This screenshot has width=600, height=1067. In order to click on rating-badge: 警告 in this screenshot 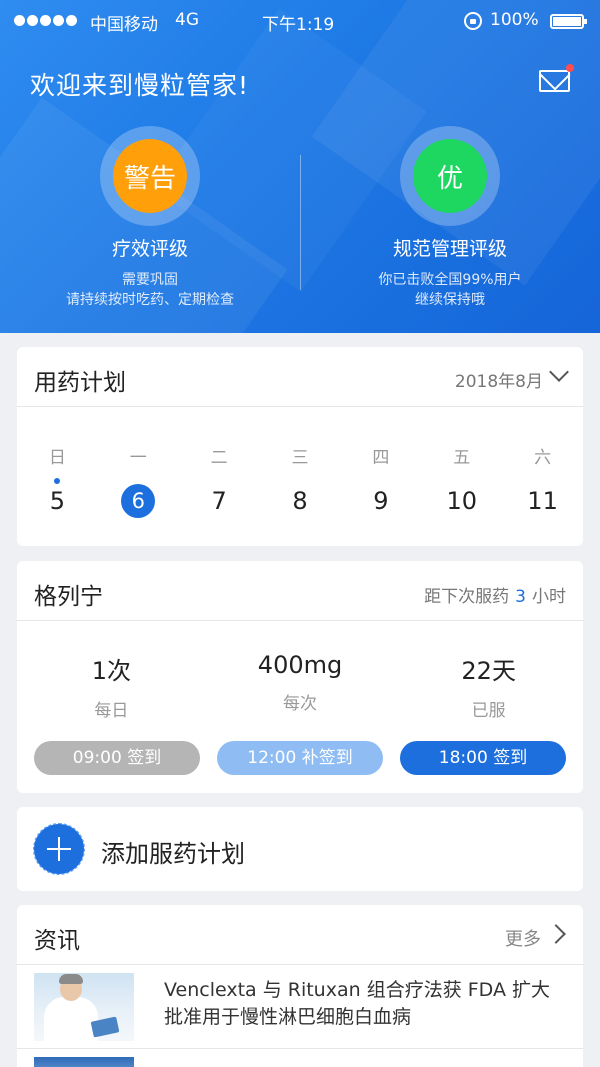, I will do `click(150, 176)`.